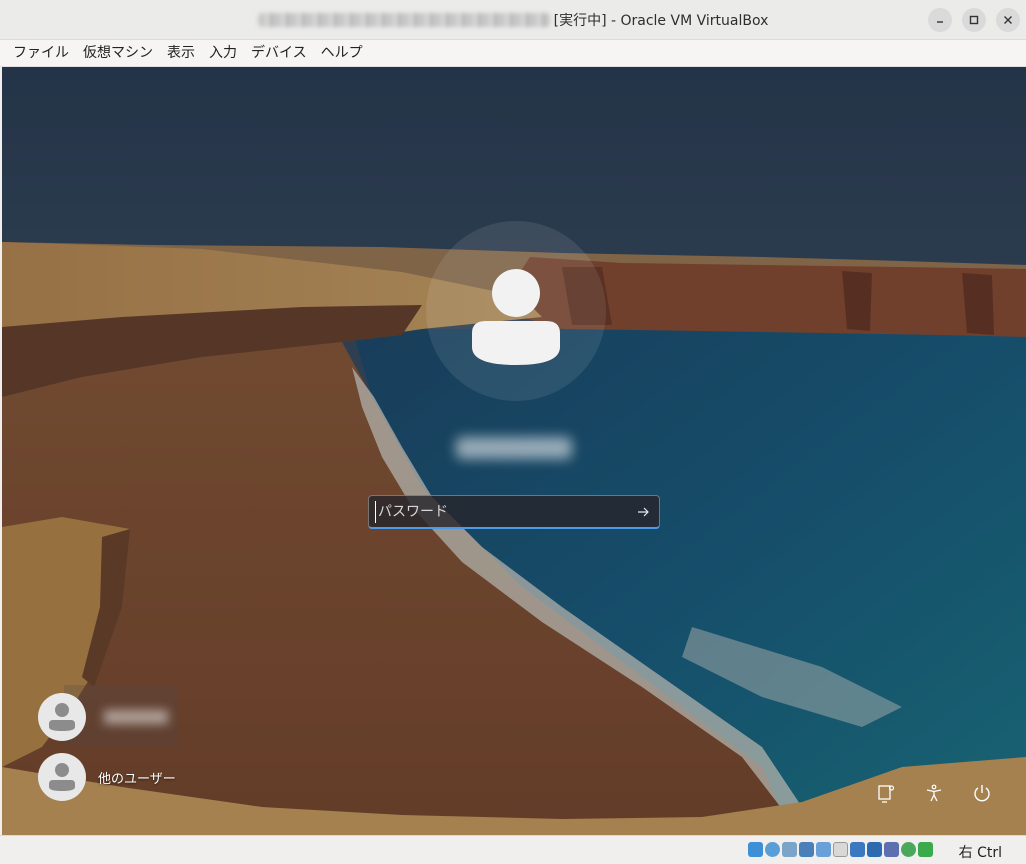 This screenshot has width=1026, height=864. Describe the element at coordinates (513, 53) in the screenshot. I see `menu-bar: ファイル 仮想マシン 表示 入力 デバイス ヘルプ` at that location.